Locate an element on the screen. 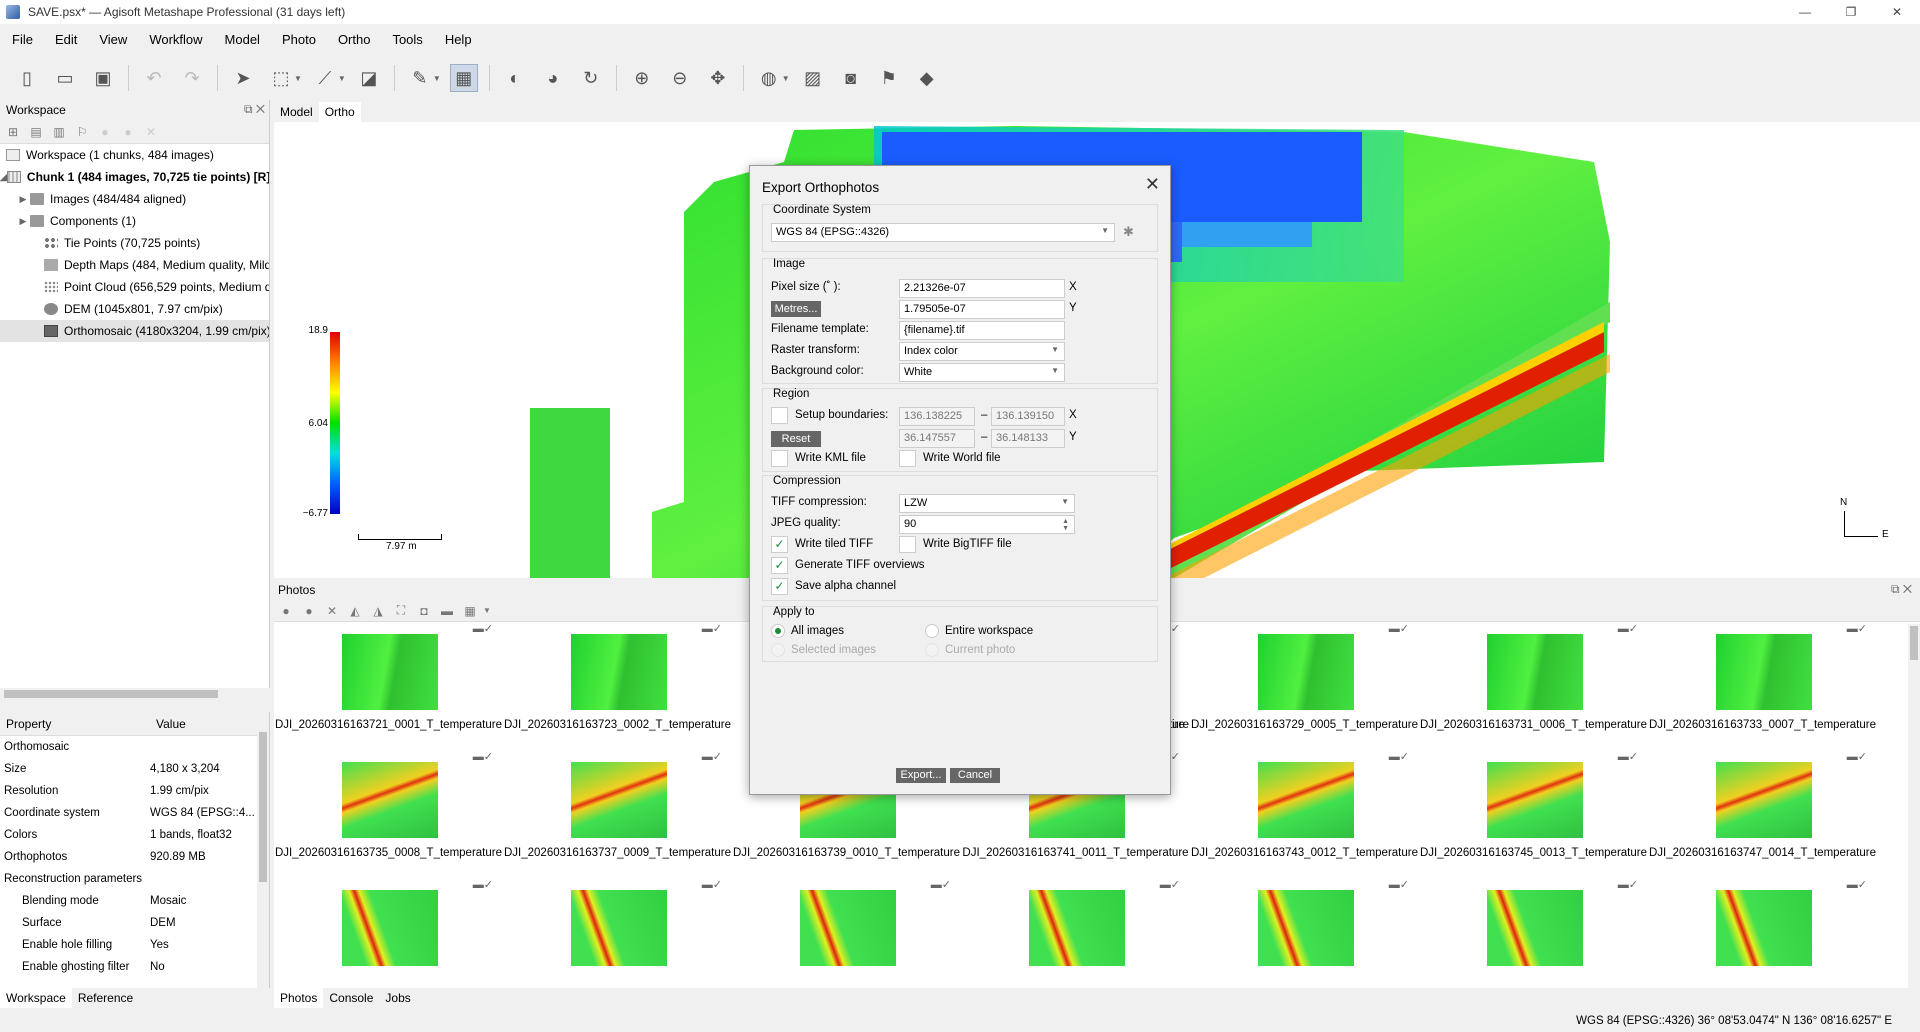 This screenshot has height=1032, width=1920. tree-item-orthomosaic: Orthomosaic (4180x3204, 1.99 cm/pix) is located at coordinates (134, 331).